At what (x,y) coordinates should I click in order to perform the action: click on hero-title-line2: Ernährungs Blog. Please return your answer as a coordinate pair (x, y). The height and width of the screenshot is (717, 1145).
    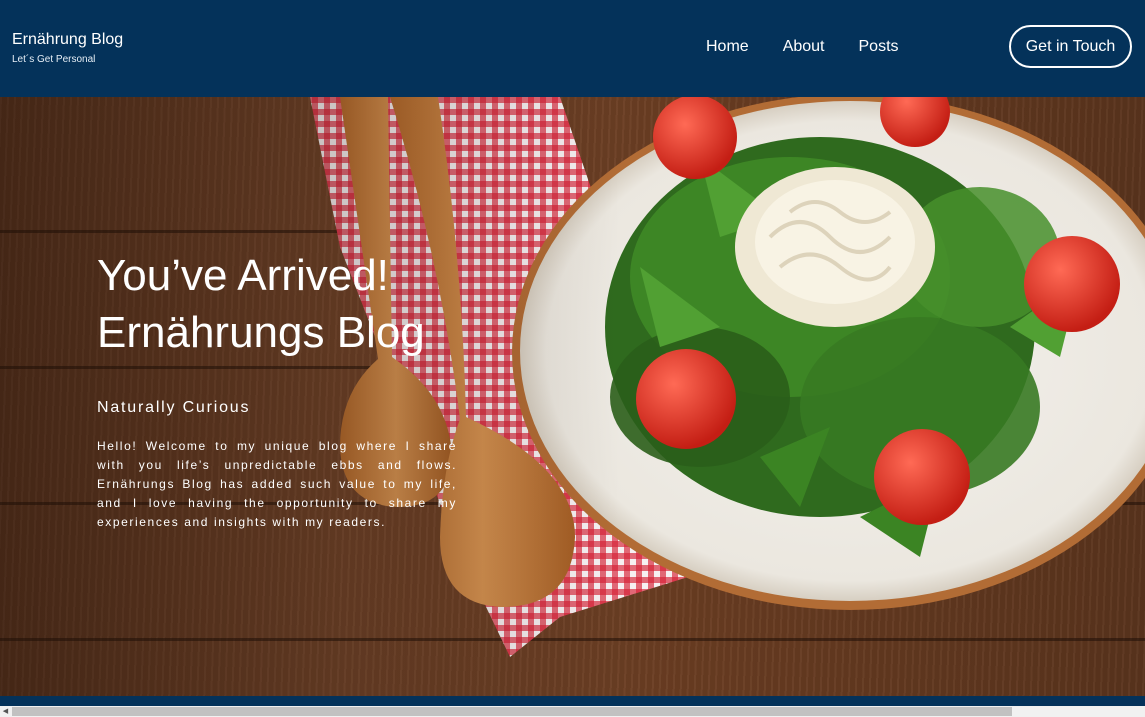
    Looking at the image, I should click on (261, 332).